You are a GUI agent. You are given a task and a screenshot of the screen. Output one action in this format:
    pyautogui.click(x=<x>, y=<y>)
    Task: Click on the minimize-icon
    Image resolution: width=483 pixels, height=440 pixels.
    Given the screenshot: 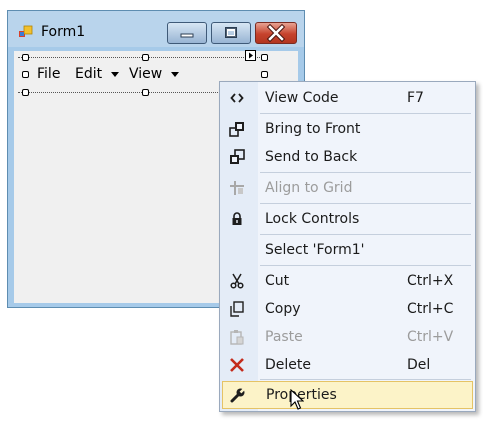 What is the action you would take?
    pyautogui.click(x=187, y=35)
    